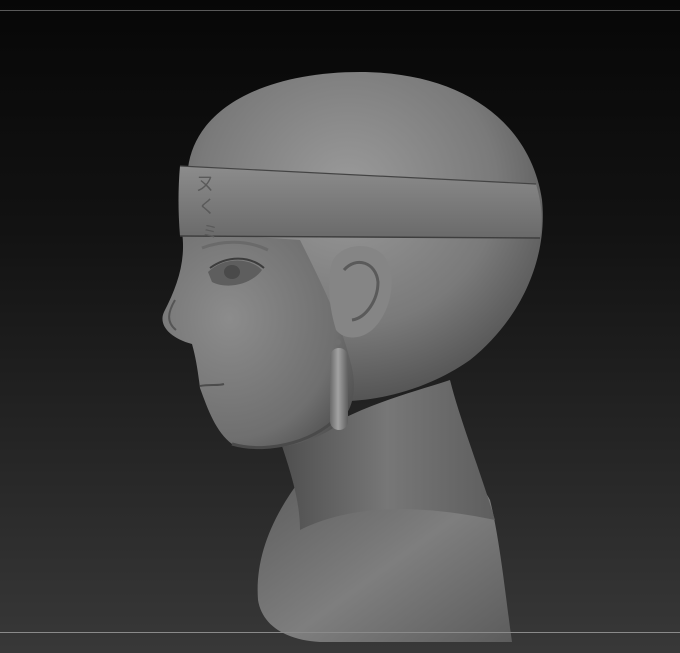 The height and width of the screenshot is (653, 680). What do you see at coordinates (207, 207) in the screenshot?
I see `headband-glyph-2: く` at bounding box center [207, 207].